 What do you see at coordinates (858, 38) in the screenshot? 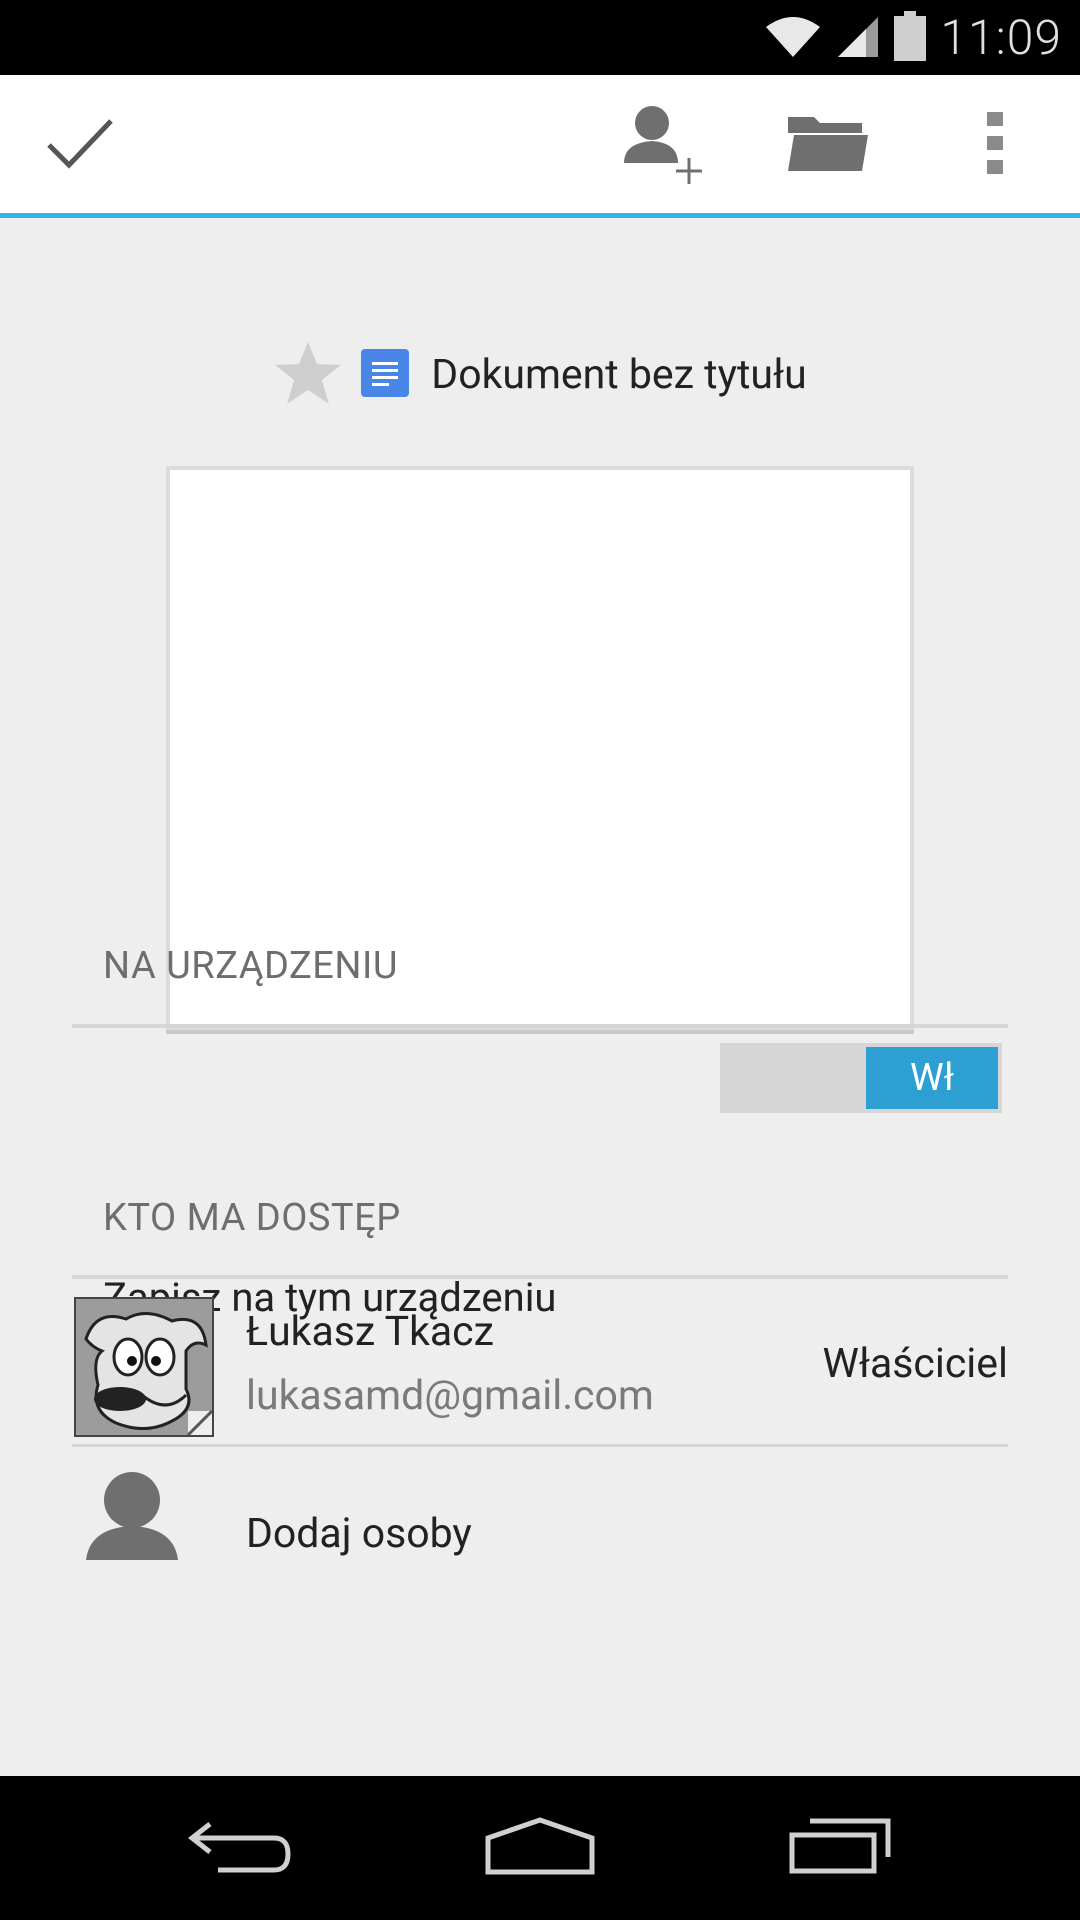
I see `signal-icon` at bounding box center [858, 38].